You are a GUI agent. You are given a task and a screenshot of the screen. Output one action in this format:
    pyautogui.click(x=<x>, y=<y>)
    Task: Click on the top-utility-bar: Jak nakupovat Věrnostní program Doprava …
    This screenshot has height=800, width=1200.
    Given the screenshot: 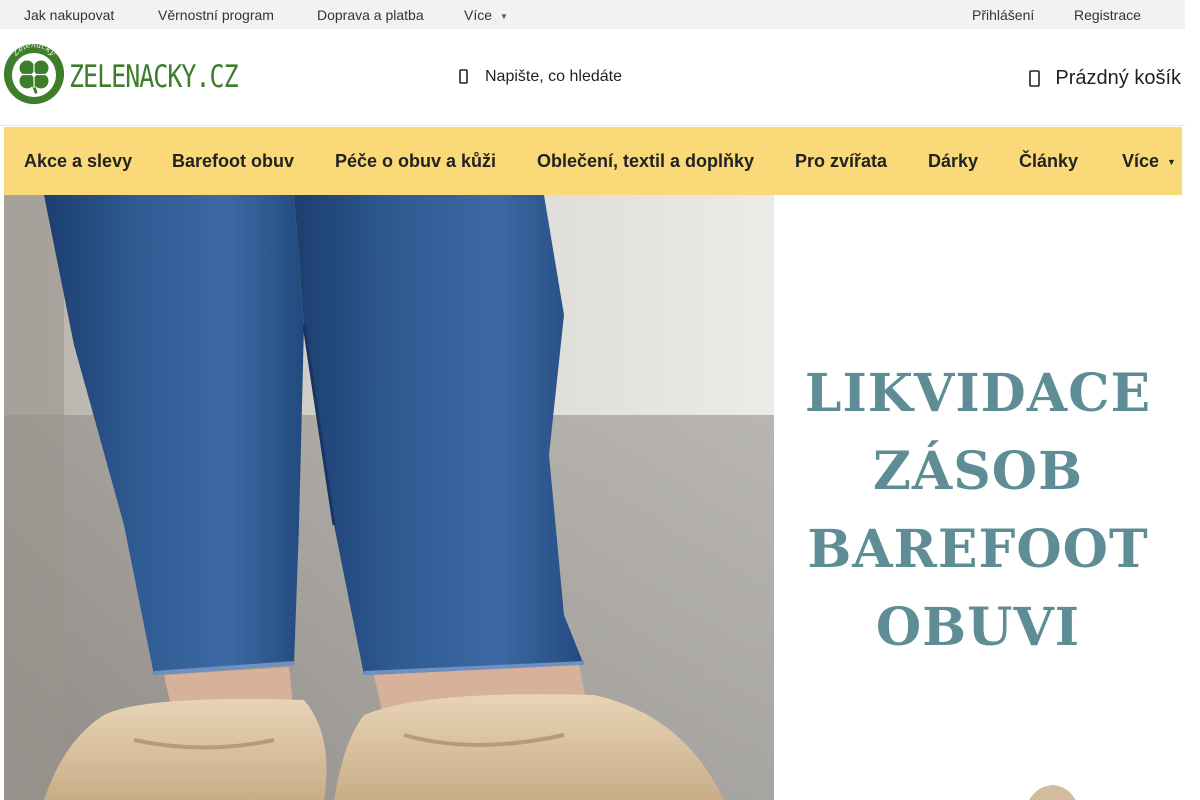 What is the action you would take?
    pyautogui.click(x=592, y=14)
    